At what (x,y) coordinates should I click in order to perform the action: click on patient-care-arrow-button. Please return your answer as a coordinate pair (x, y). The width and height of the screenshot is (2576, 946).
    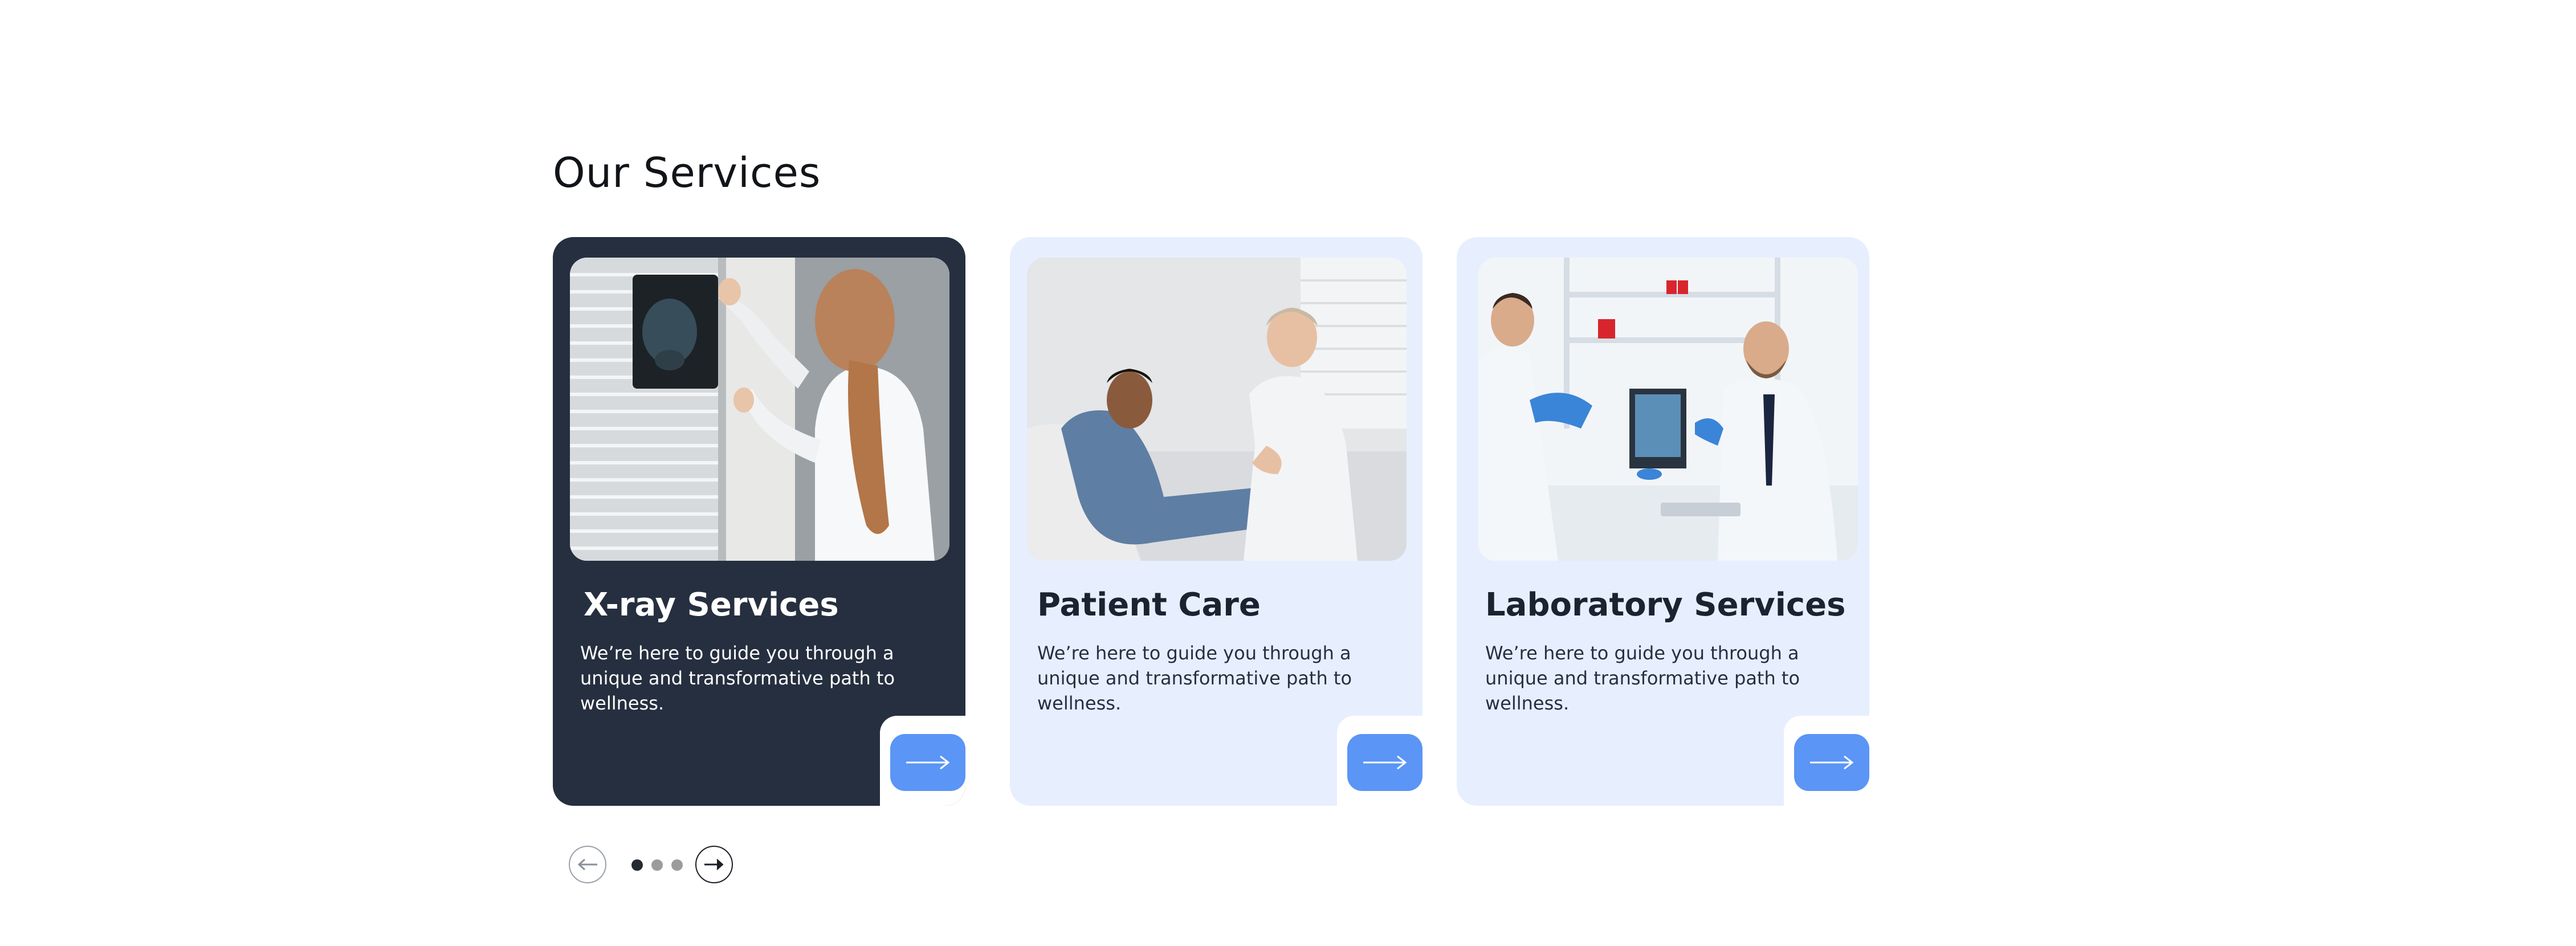
    Looking at the image, I should click on (1384, 763).